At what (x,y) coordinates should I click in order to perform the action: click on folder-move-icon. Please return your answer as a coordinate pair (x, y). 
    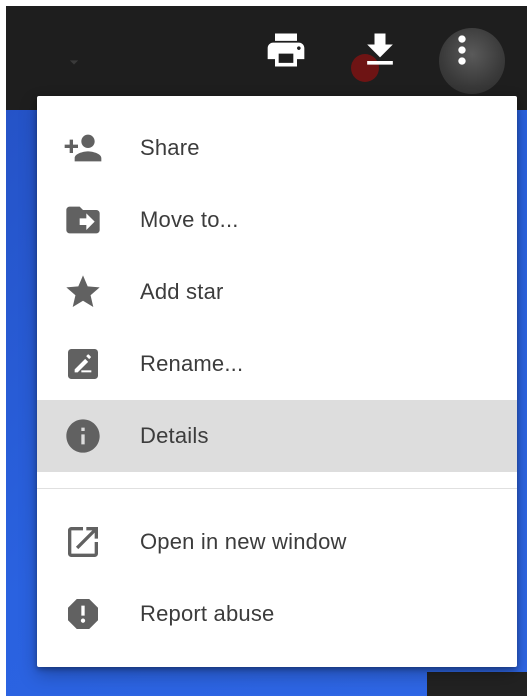
    Looking at the image, I should click on (83, 220).